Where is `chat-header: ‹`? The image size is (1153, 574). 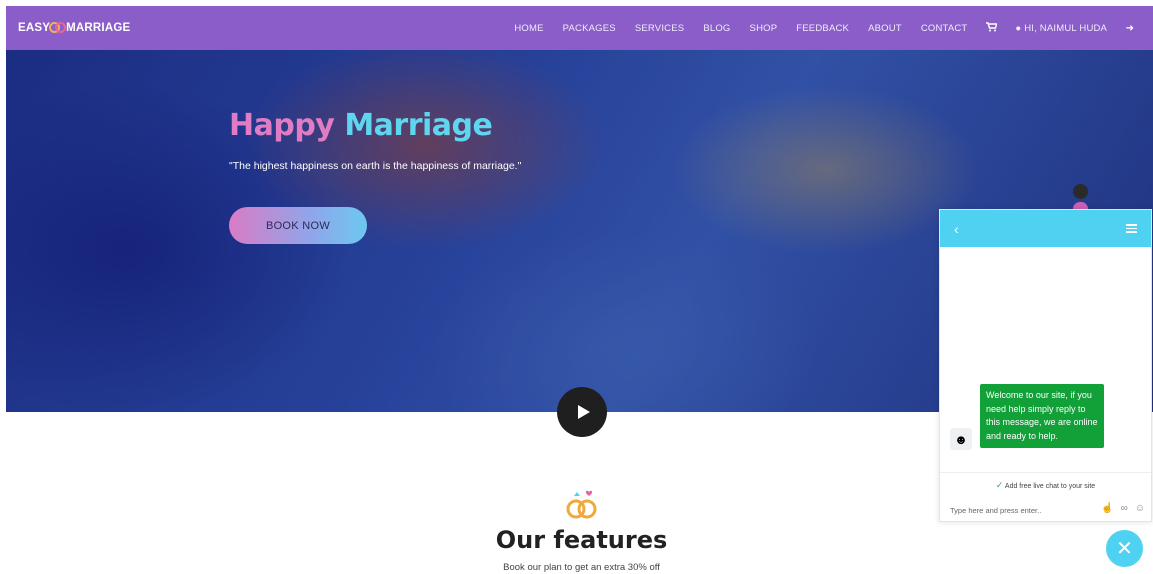
chat-header: ‹ is located at coordinates (1045, 228).